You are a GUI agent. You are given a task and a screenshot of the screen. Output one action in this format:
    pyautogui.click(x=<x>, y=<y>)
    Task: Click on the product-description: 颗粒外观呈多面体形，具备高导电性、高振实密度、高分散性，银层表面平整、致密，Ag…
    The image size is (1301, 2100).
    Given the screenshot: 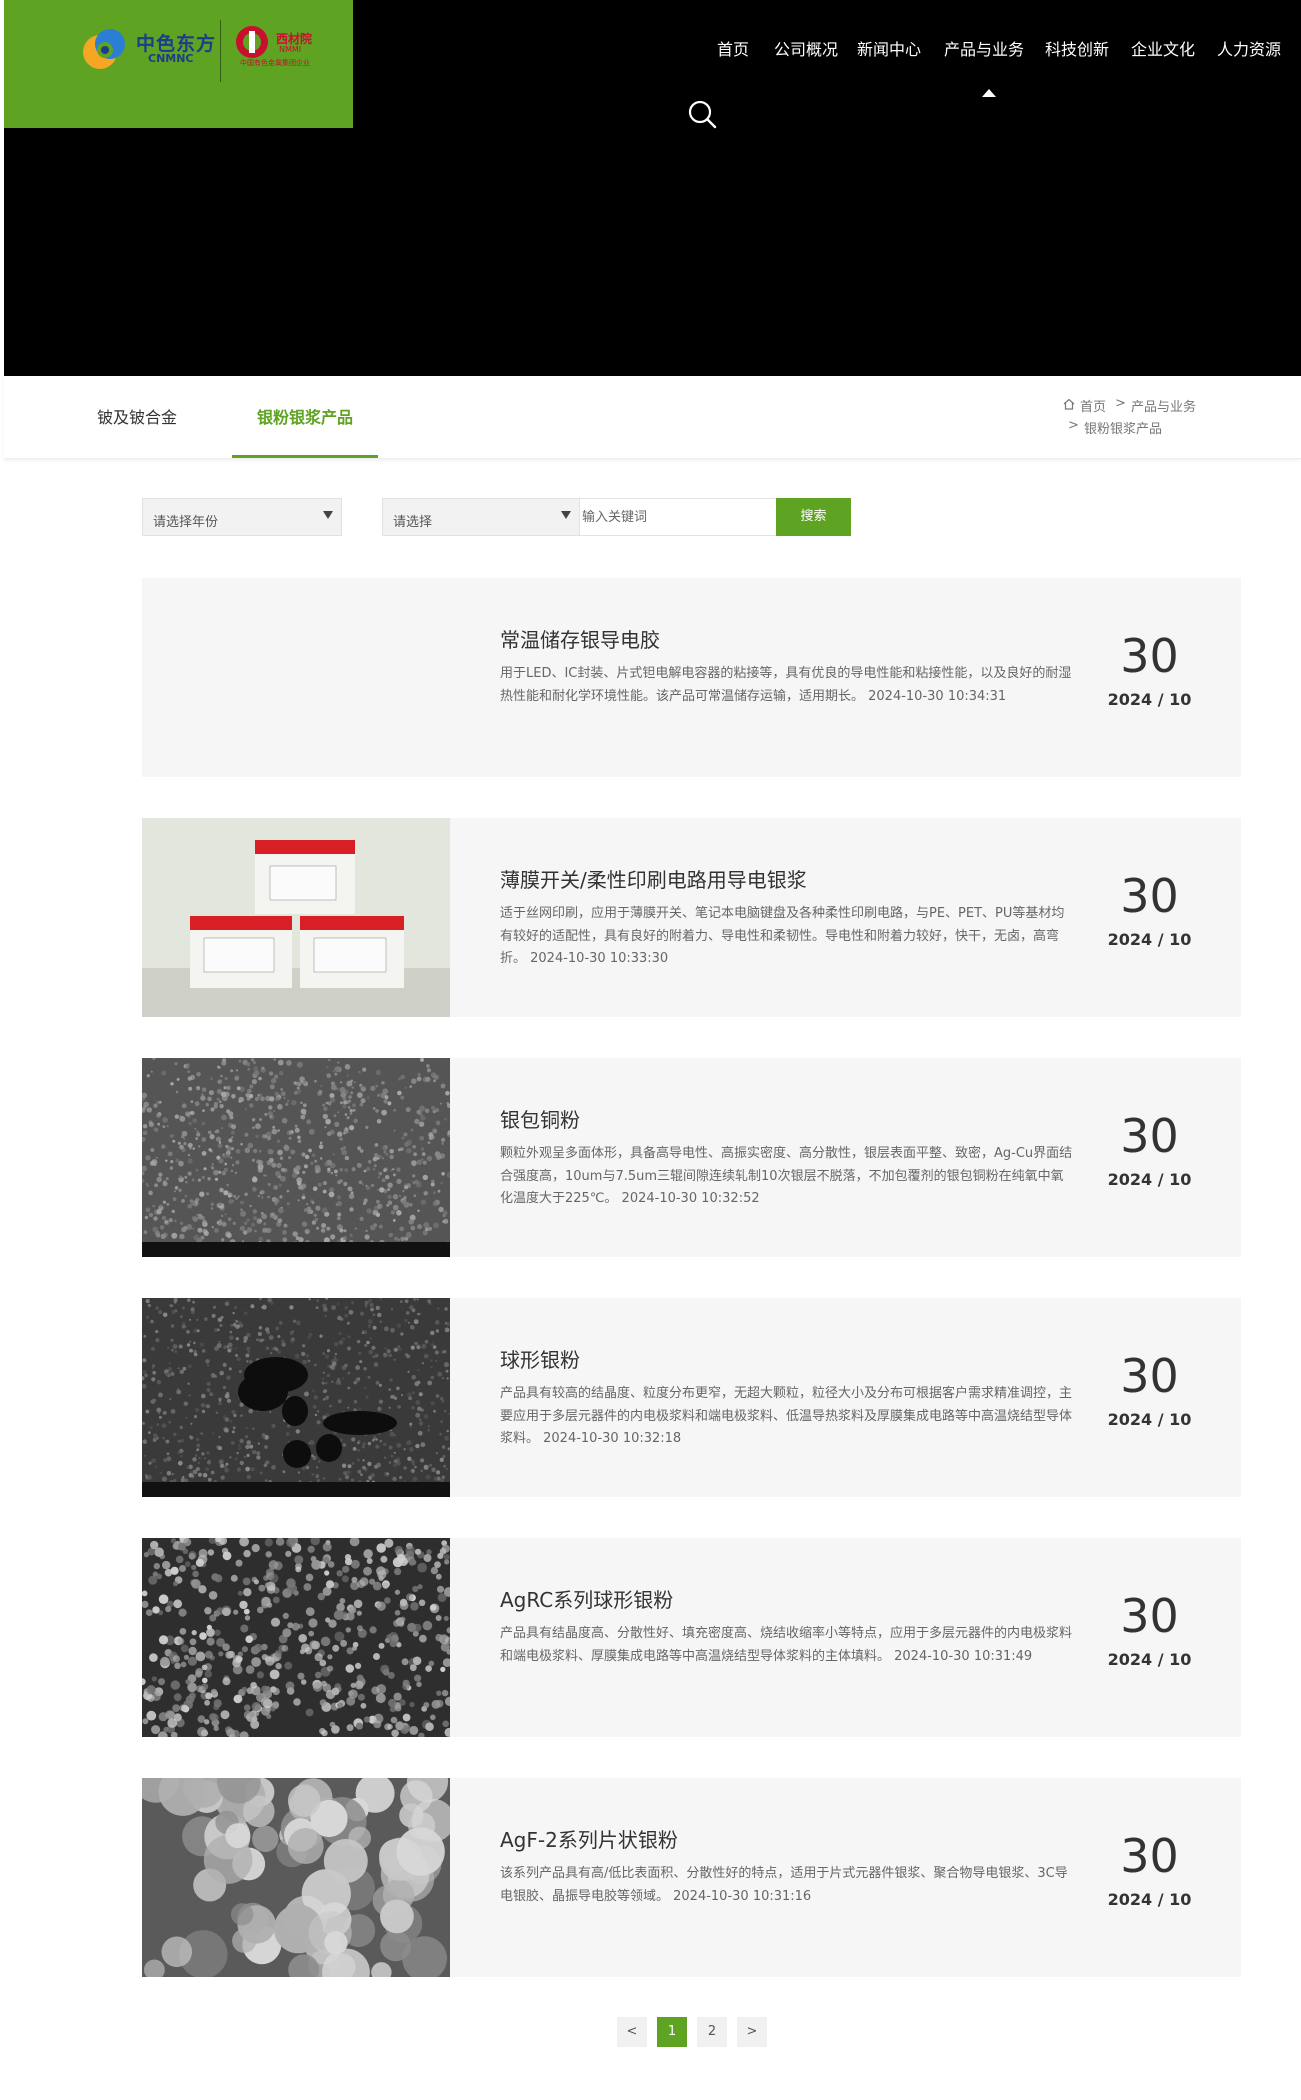 What is the action you would take?
    pyautogui.click(x=786, y=1176)
    